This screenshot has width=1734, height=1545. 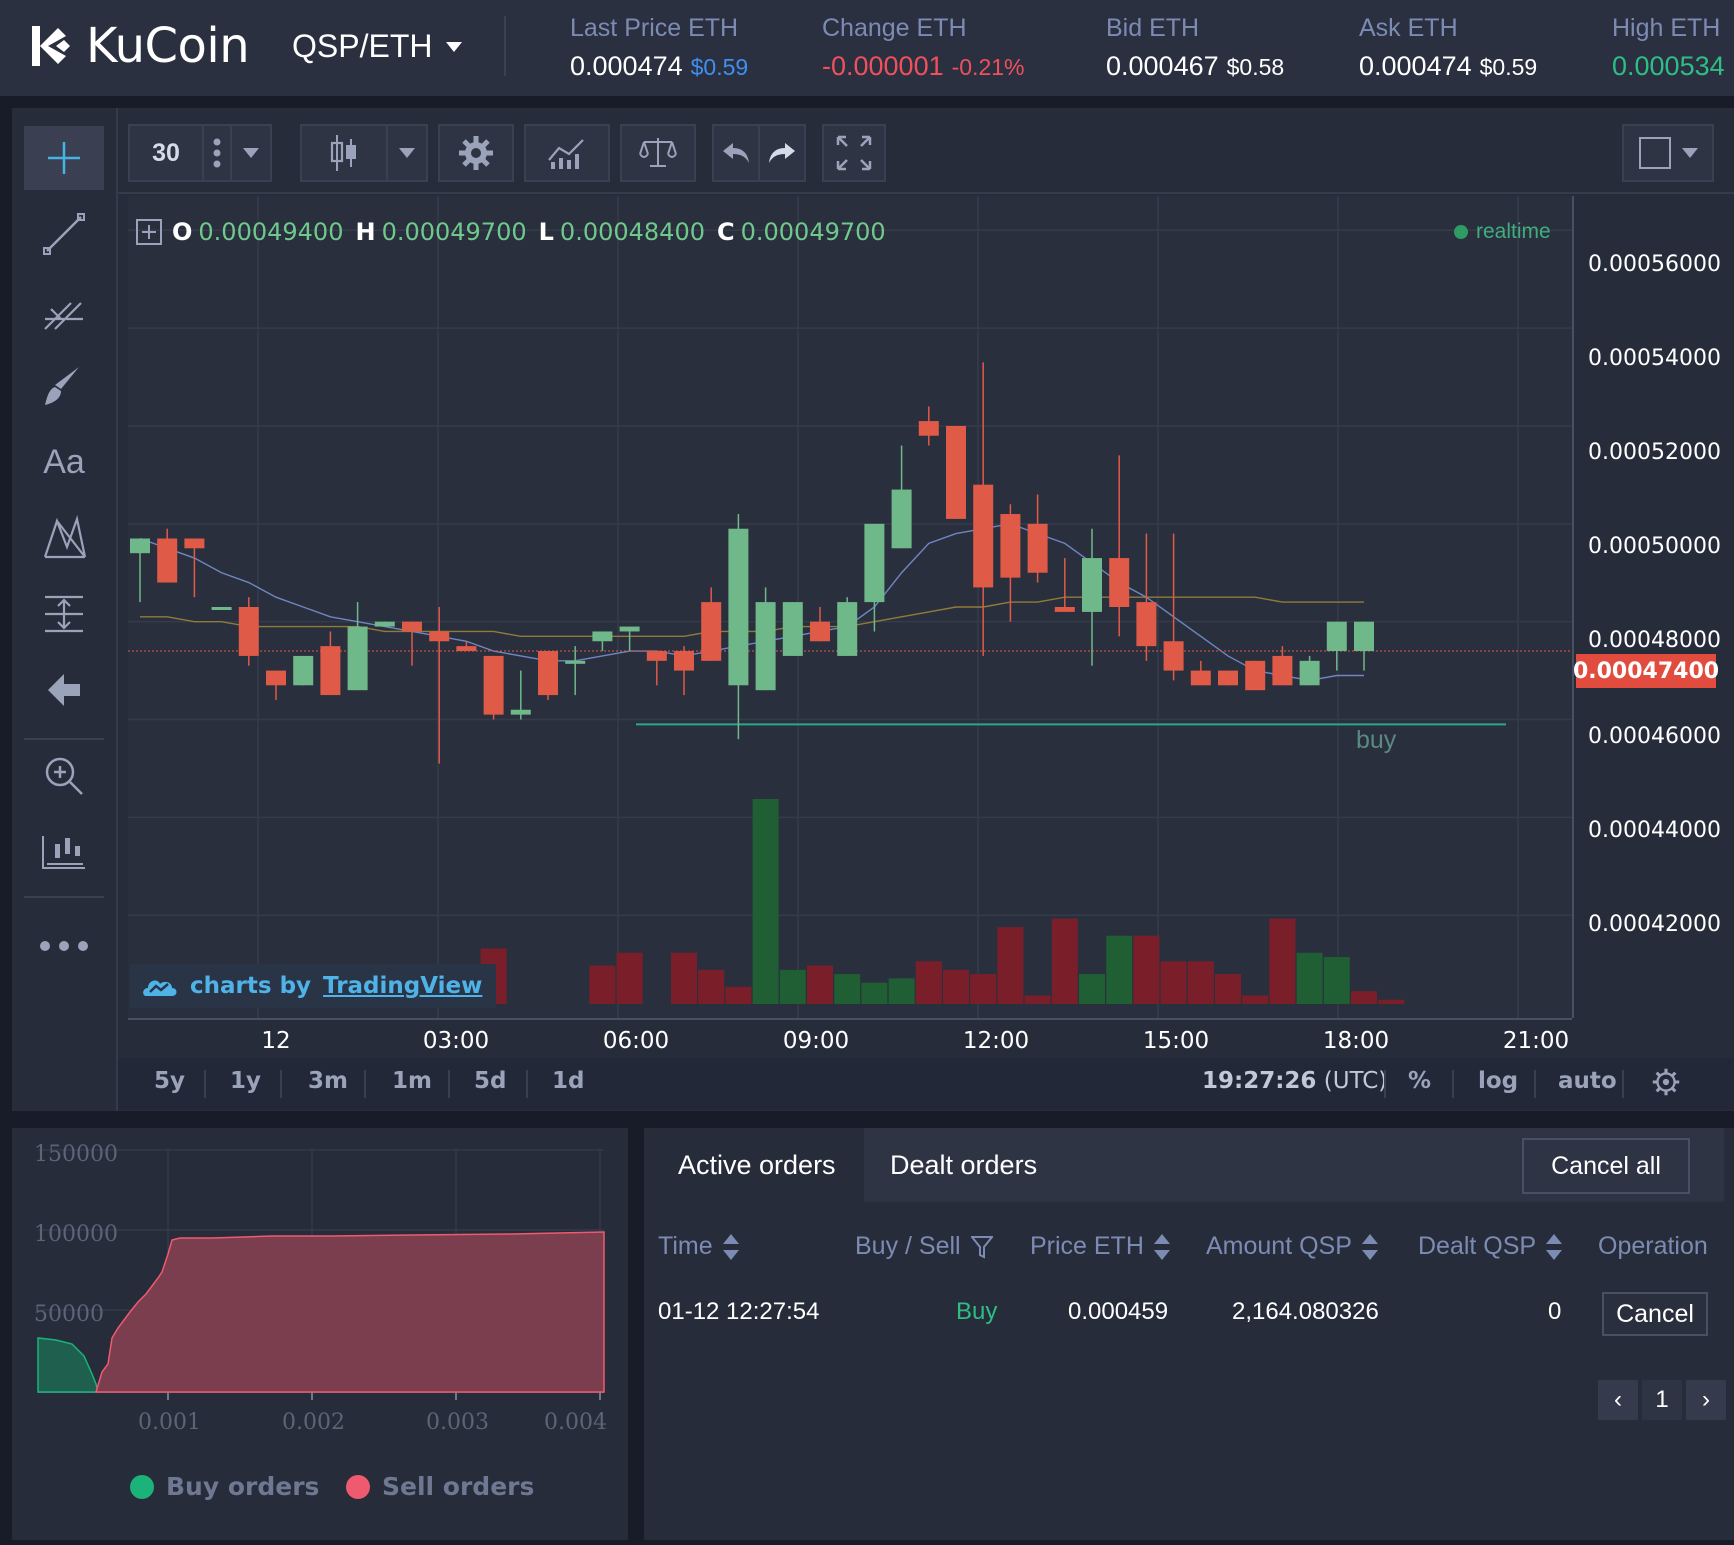 What do you see at coordinates (490, 1081) in the screenshot?
I see `range-5d: 5d` at bounding box center [490, 1081].